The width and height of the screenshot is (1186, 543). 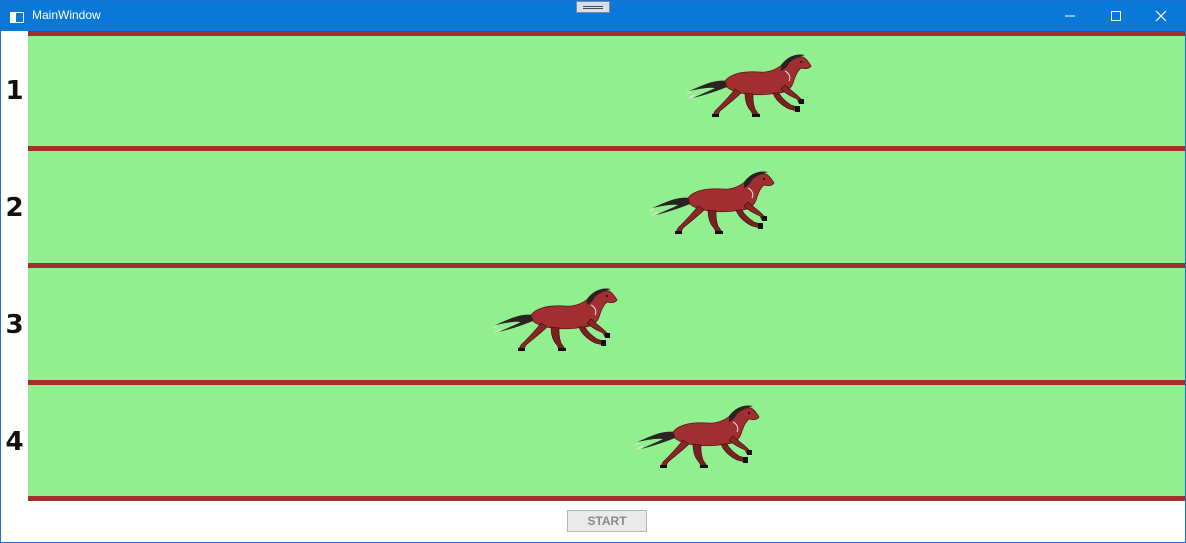 What do you see at coordinates (697, 436) in the screenshot?
I see `horse-4-icon` at bounding box center [697, 436].